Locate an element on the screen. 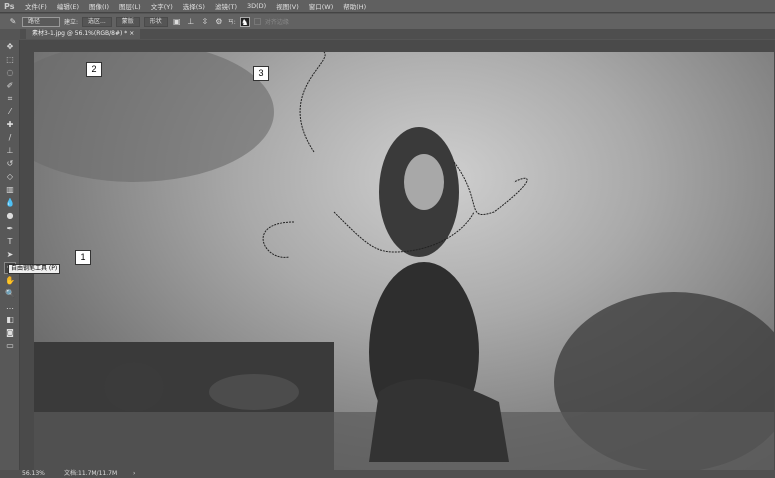 The image size is (775, 478). menu-help: 帮助(H) is located at coordinates (354, 6).